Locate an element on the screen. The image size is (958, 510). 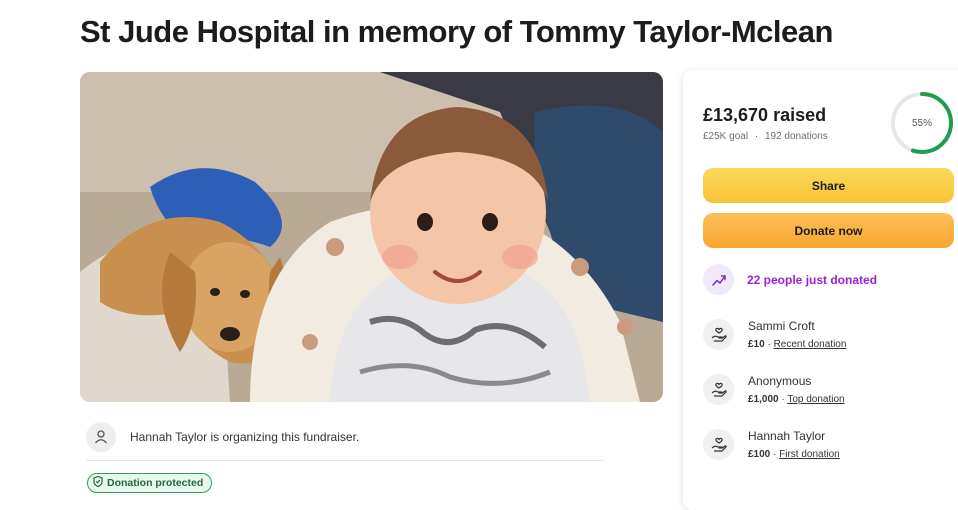
donor-item: Anonymous £1,000 · Top donation is located at coordinates (774, 388).